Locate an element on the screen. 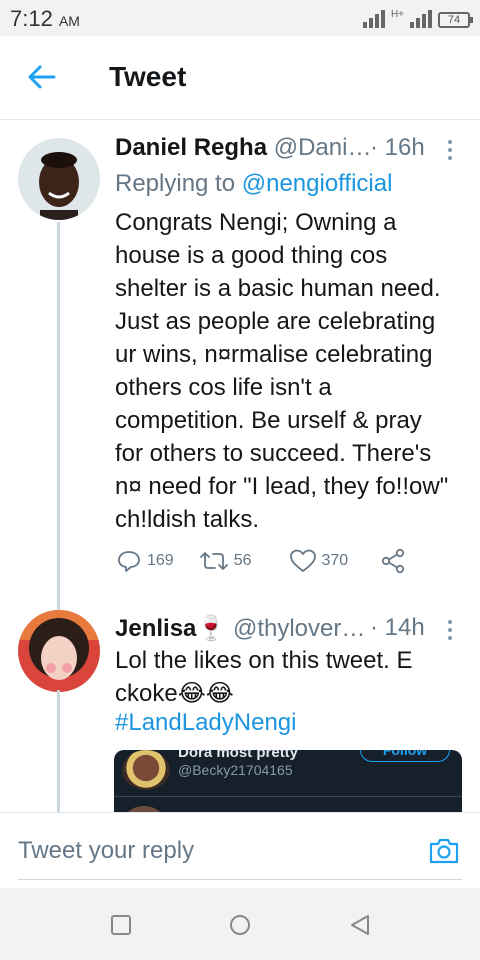 This screenshot has width=480, height=960. triangle-back-icon is located at coordinates (360, 925).